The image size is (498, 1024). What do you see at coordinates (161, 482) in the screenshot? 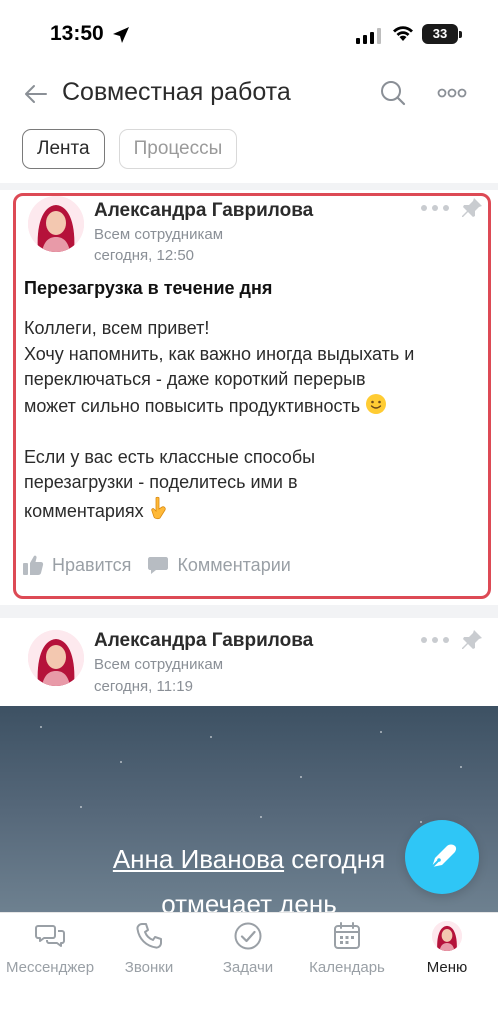
I see `post-body-line: перезагрузки - поделитесь ими в` at bounding box center [161, 482].